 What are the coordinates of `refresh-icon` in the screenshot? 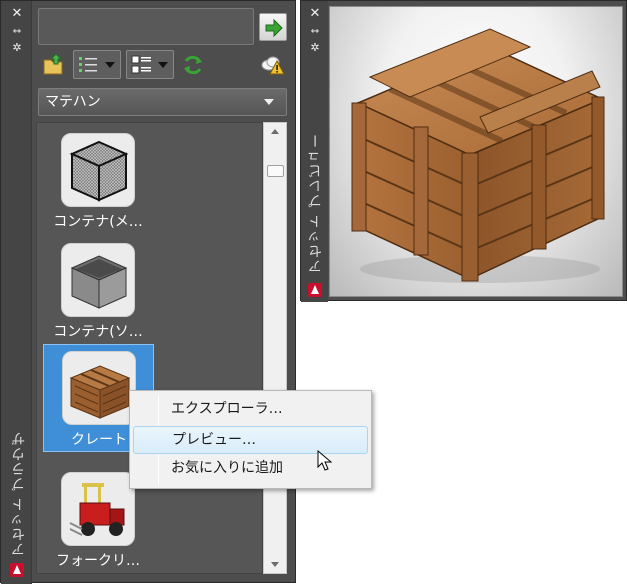 It's located at (193, 65).